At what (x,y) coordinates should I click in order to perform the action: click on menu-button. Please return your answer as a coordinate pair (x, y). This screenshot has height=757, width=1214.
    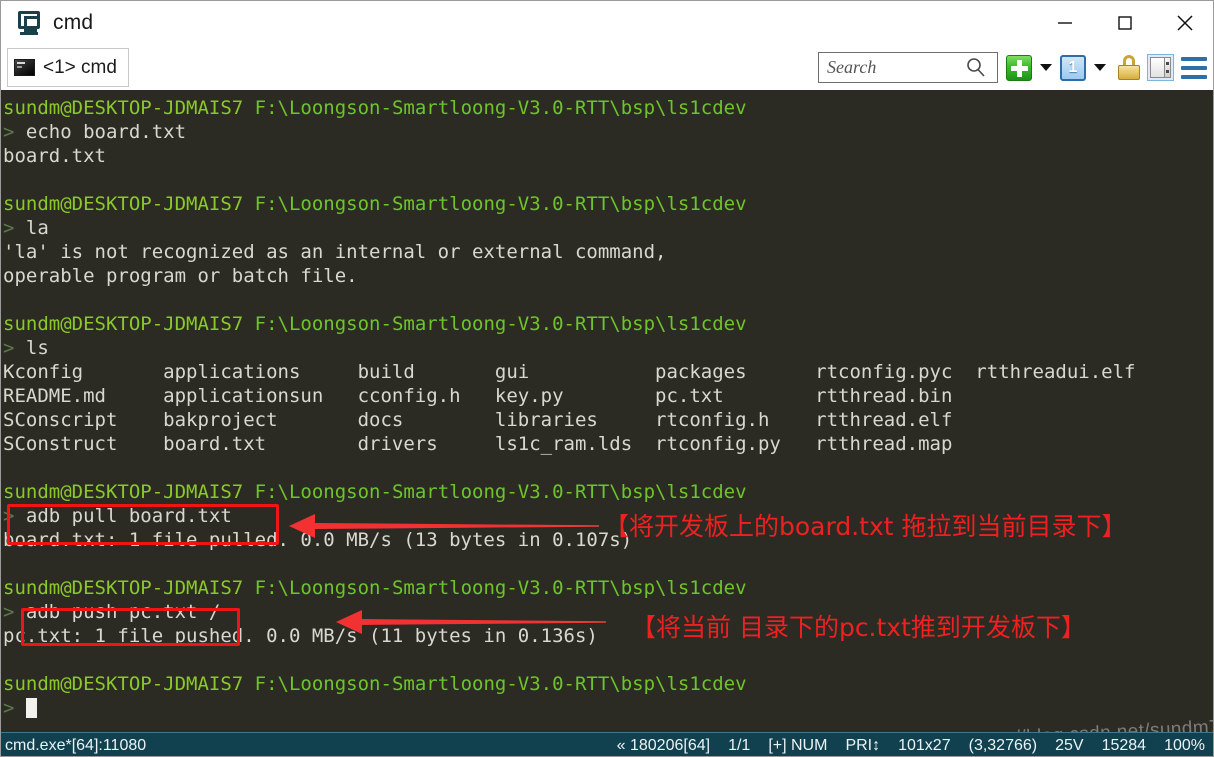
    Looking at the image, I should click on (1192, 67).